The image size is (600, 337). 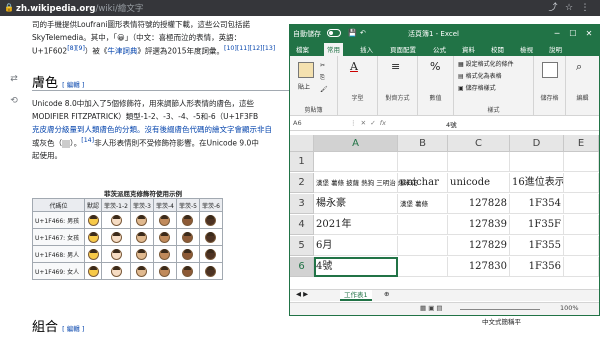 What do you see at coordinates (537, 204) in the screenshot?
I see `grid-cell: 1F354` at bounding box center [537, 204].